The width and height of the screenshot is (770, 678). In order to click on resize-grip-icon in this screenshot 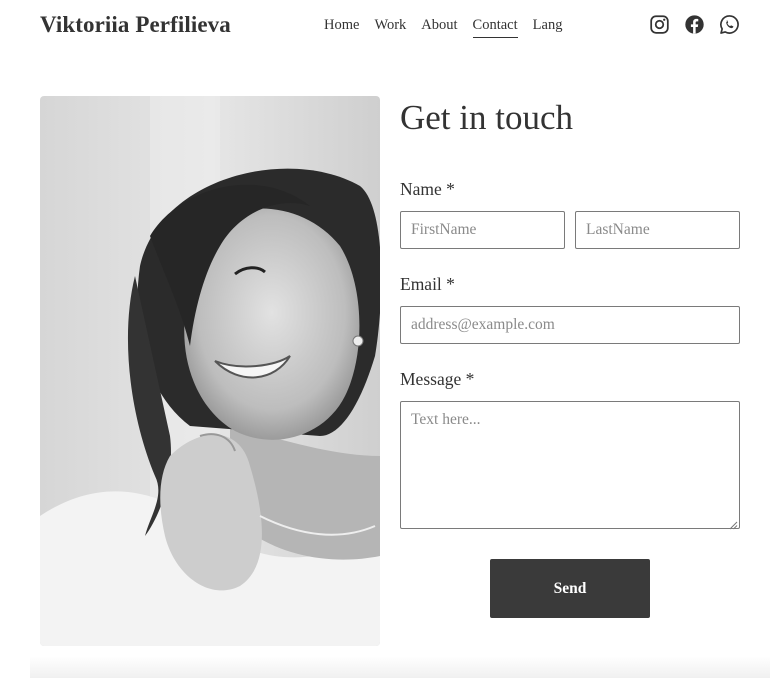, I will do `click(733, 523)`.